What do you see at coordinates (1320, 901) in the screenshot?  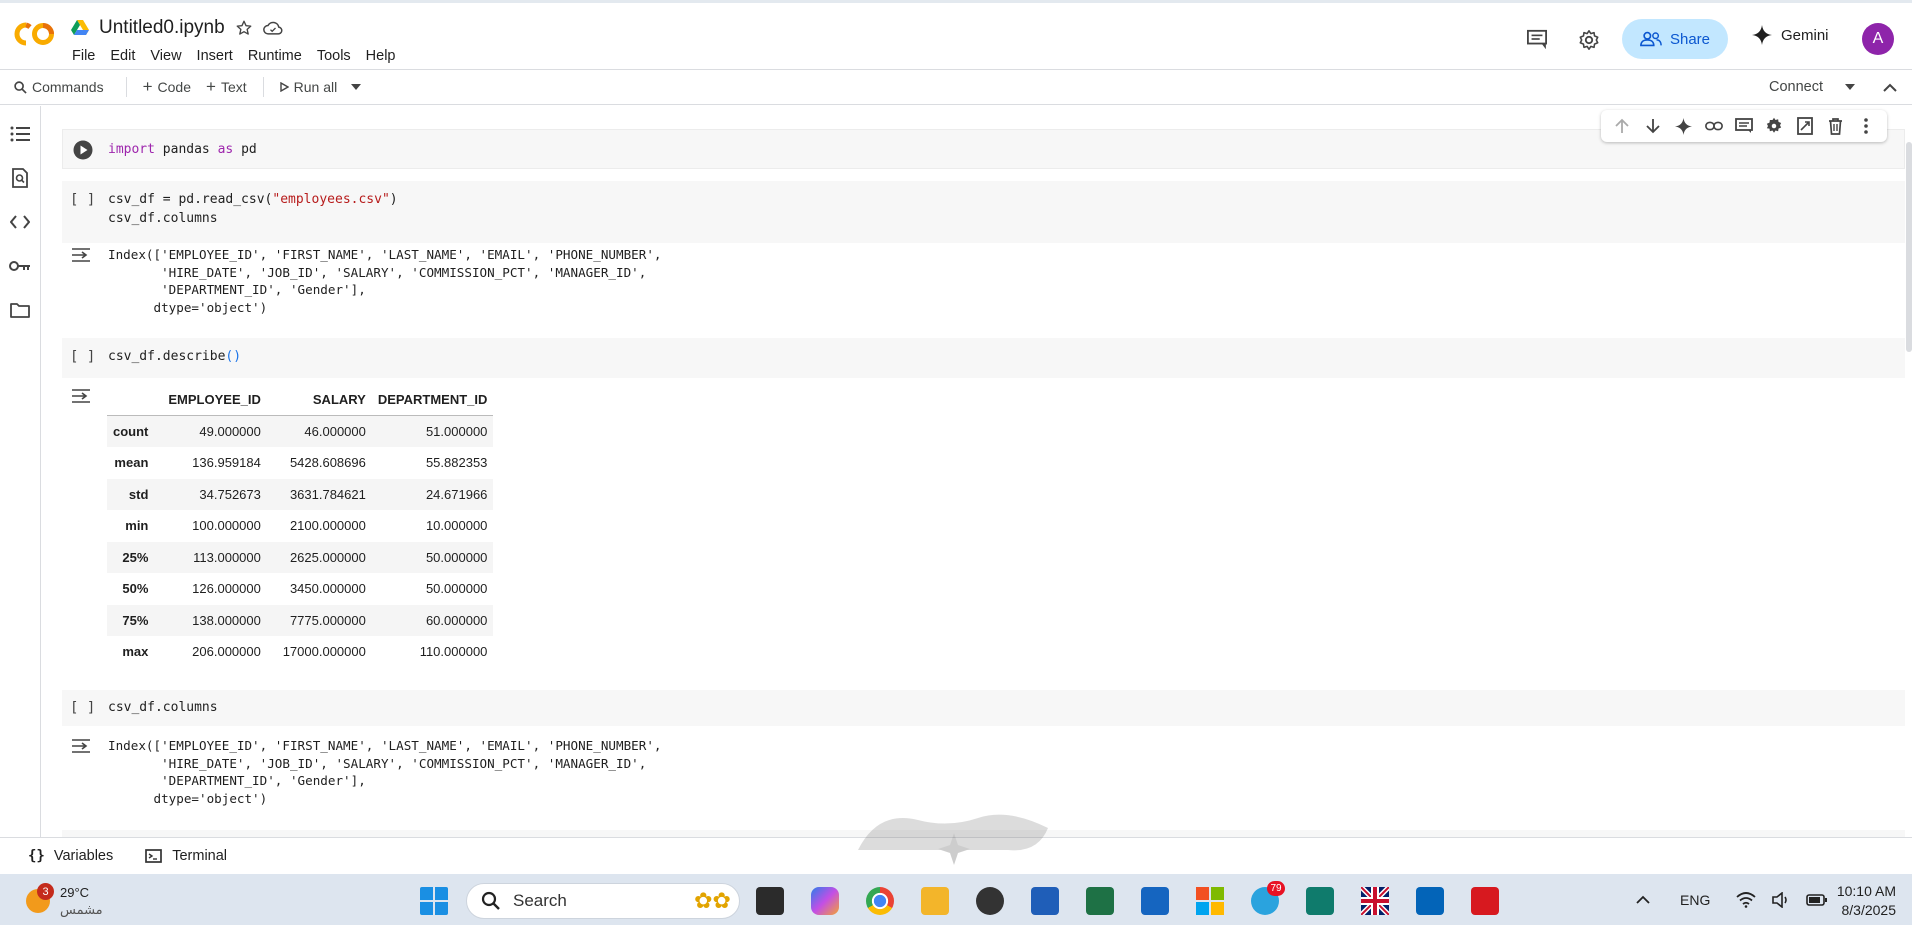 I see `forms-icon` at bounding box center [1320, 901].